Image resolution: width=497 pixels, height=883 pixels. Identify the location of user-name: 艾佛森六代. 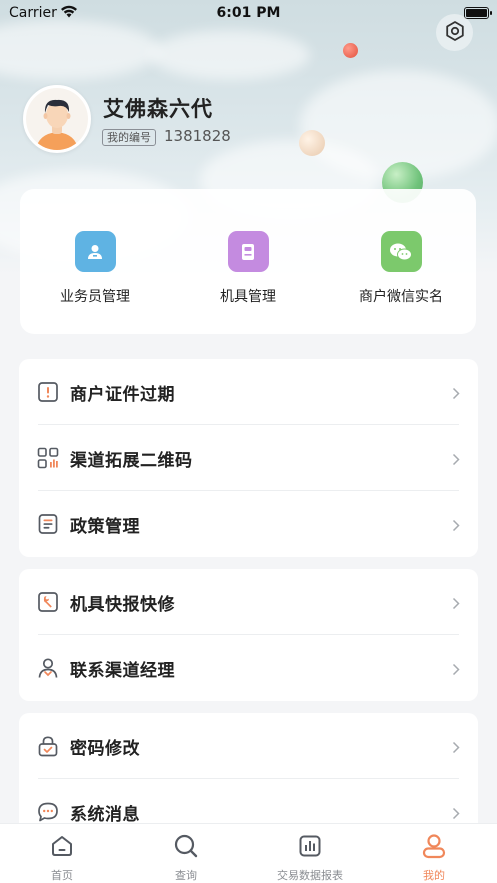
(158, 109).